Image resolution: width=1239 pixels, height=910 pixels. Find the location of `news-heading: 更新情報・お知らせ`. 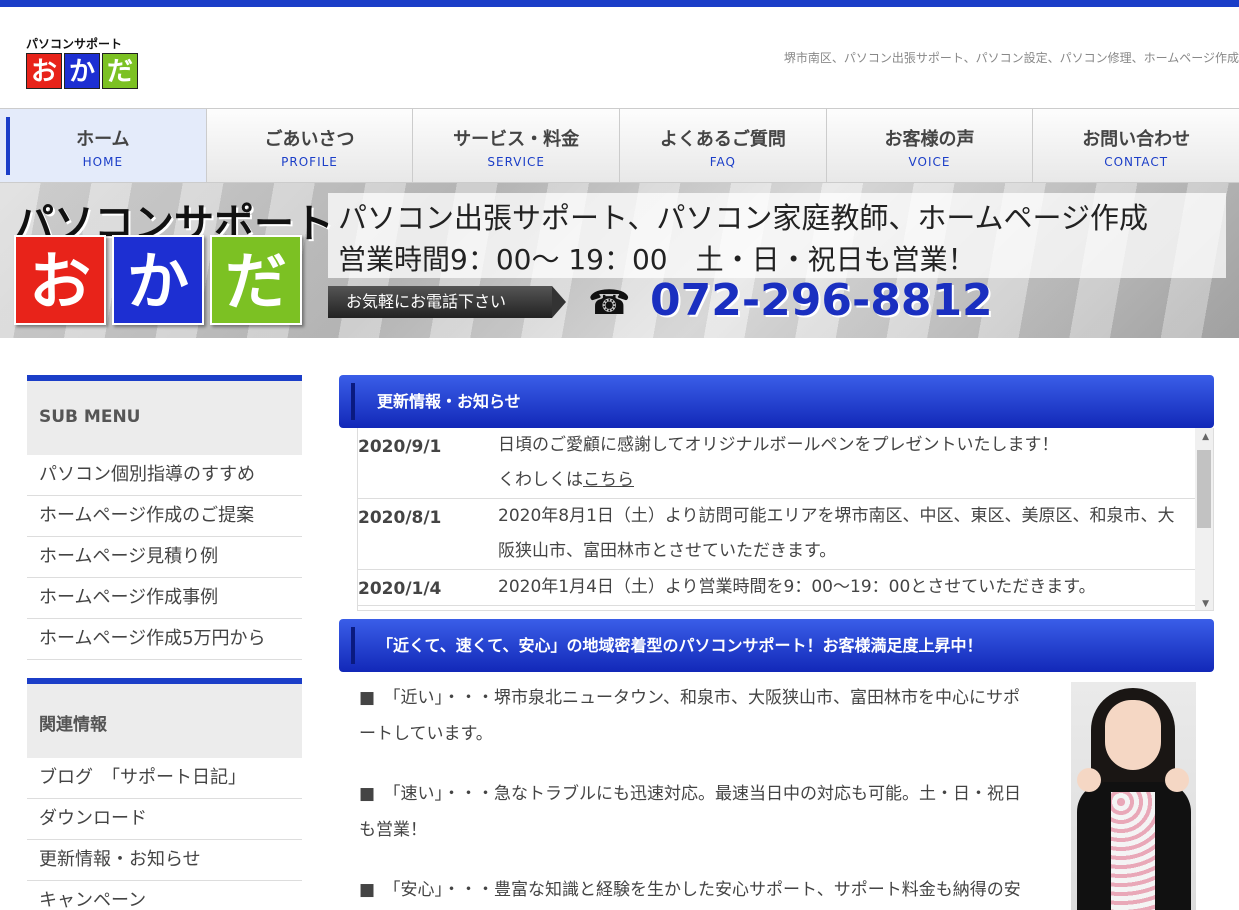

news-heading: 更新情報・お知らせ is located at coordinates (776, 401).